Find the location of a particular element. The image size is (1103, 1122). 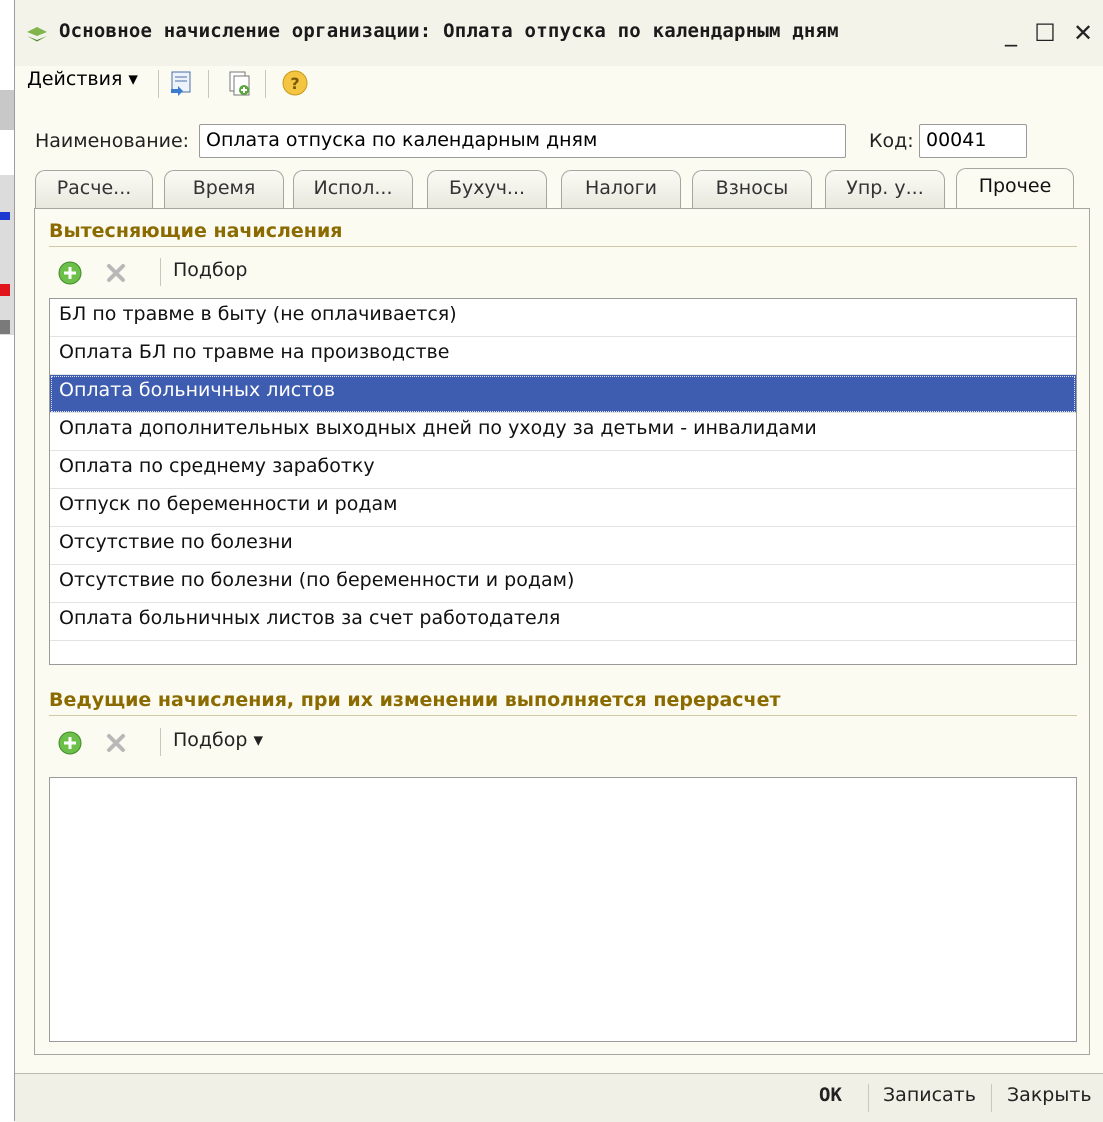

actions-menu-button: Действия ▾ is located at coordinates (82, 79).